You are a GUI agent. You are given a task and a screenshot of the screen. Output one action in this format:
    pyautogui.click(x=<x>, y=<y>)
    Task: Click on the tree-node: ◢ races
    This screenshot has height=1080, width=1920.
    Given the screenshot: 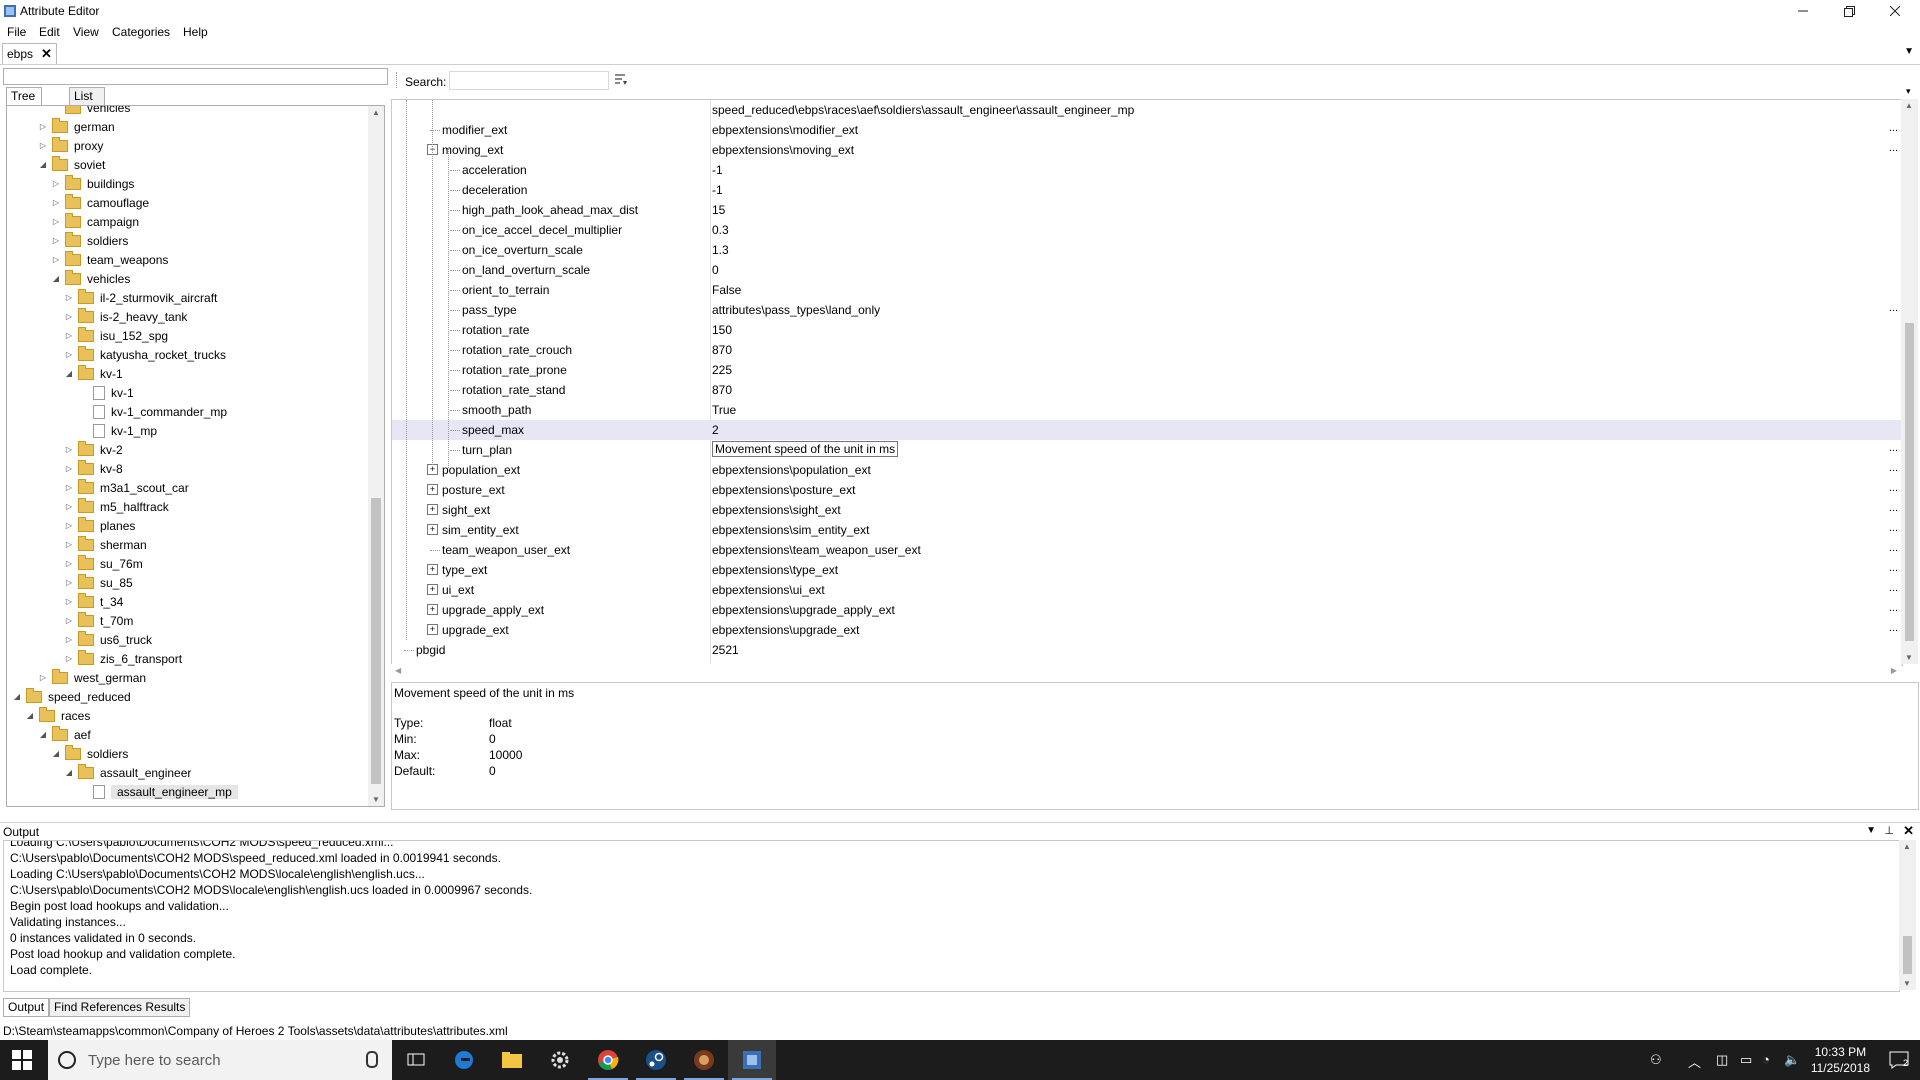 What is the action you would take?
    pyautogui.click(x=57, y=715)
    